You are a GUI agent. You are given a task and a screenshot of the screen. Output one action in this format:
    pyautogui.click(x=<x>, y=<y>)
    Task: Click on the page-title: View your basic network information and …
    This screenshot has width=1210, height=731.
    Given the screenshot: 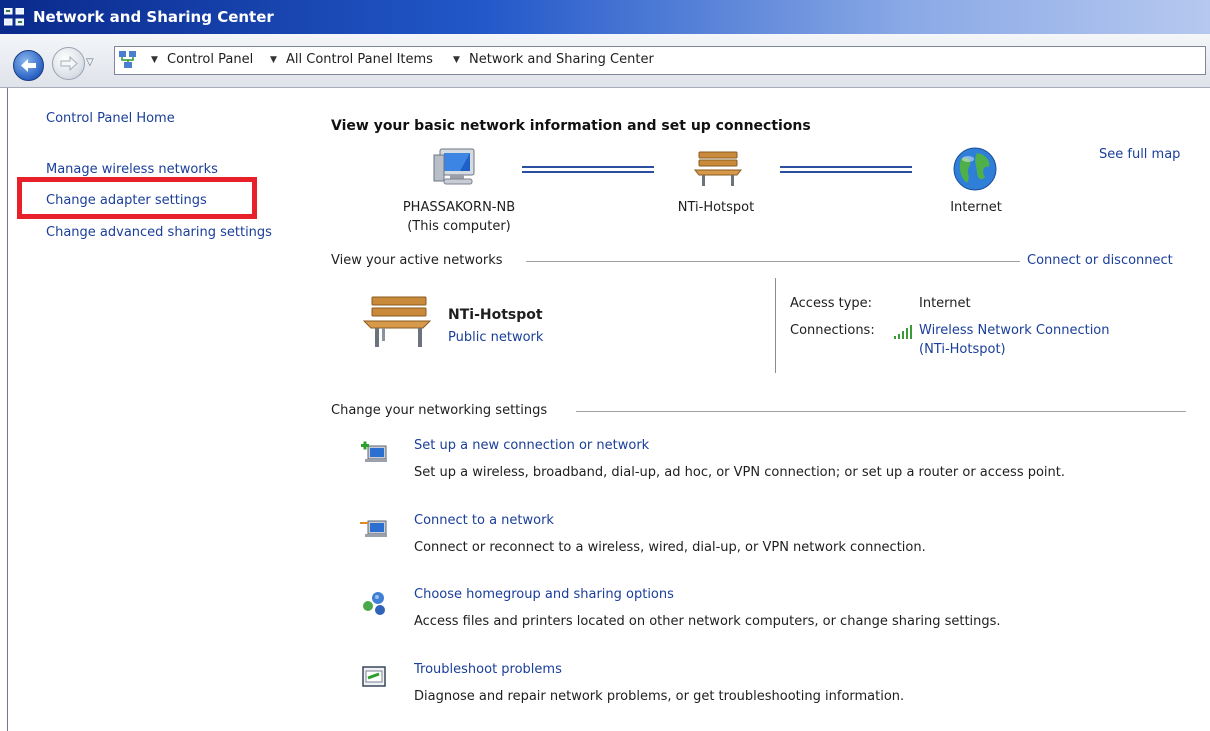 What is the action you would take?
    pyautogui.click(x=571, y=126)
    